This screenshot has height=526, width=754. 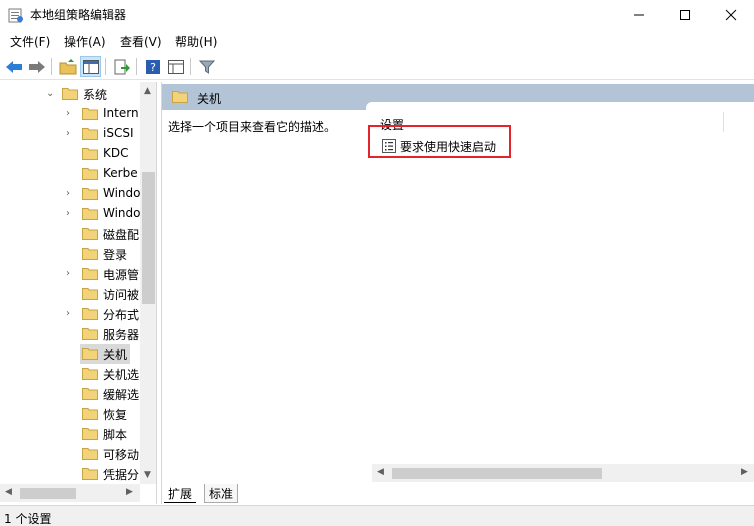 What do you see at coordinates (70, 434) in the screenshot?
I see `tree-item: 脚本` at bounding box center [70, 434].